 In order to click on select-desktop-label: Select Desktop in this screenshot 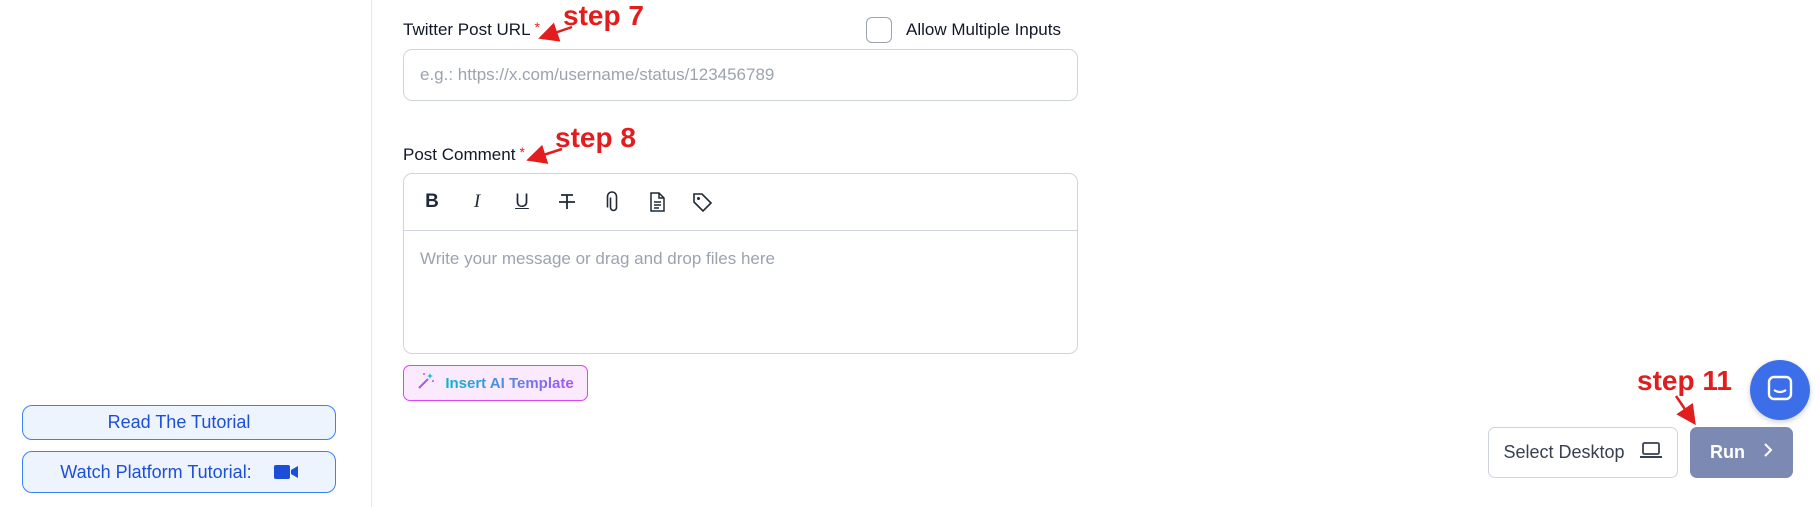, I will do `click(1564, 452)`.